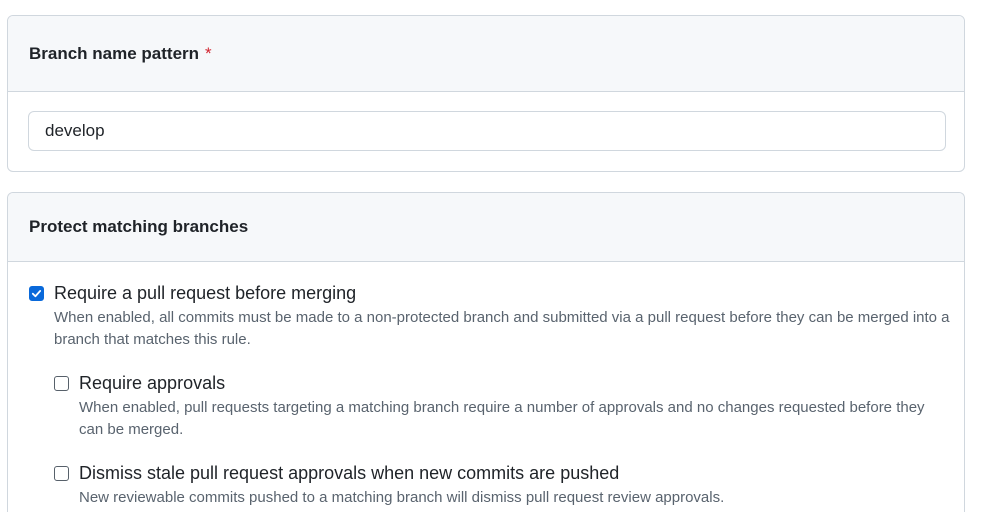 This screenshot has width=982, height=512. I want to click on branch-pattern-input, so click(487, 131).